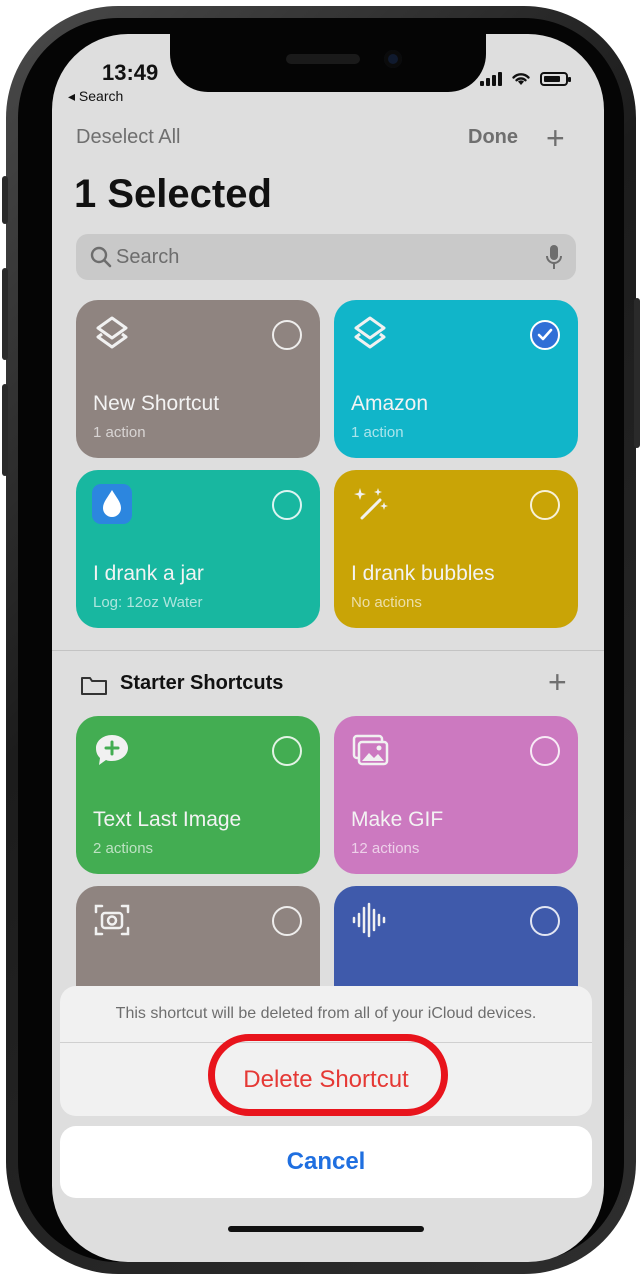 The image size is (642, 1280). Describe the element at coordinates (112, 750) in the screenshot. I see `message-plus-icon` at that location.